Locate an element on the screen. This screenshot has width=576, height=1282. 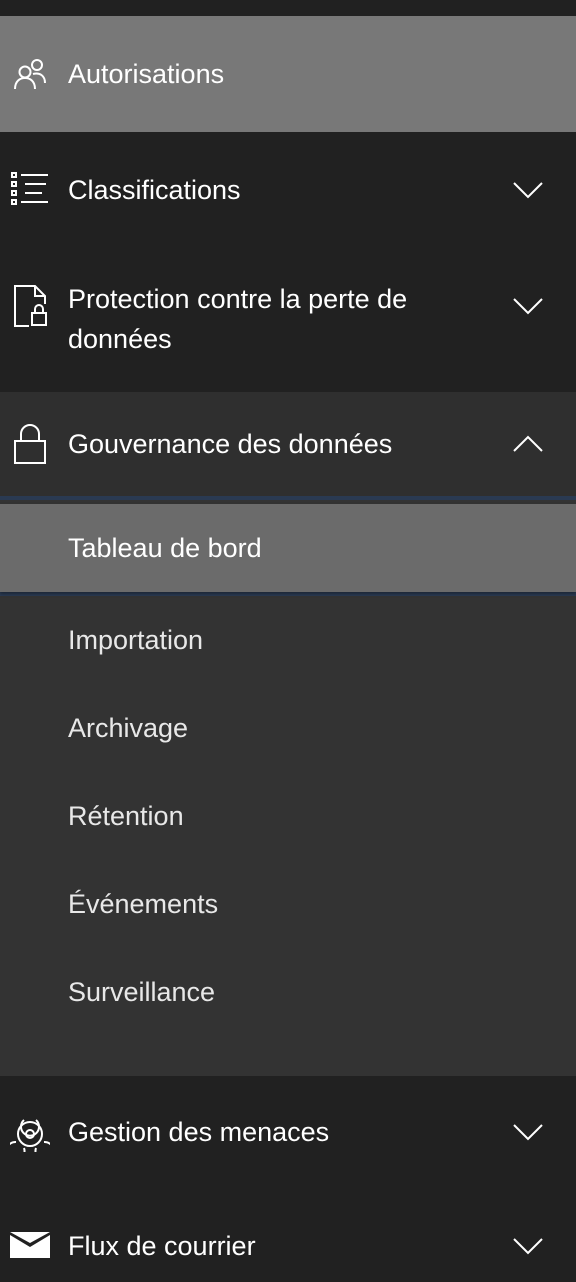
sub-item-tableau-de-bord: Tableau de bord is located at coordinates (288, 548).